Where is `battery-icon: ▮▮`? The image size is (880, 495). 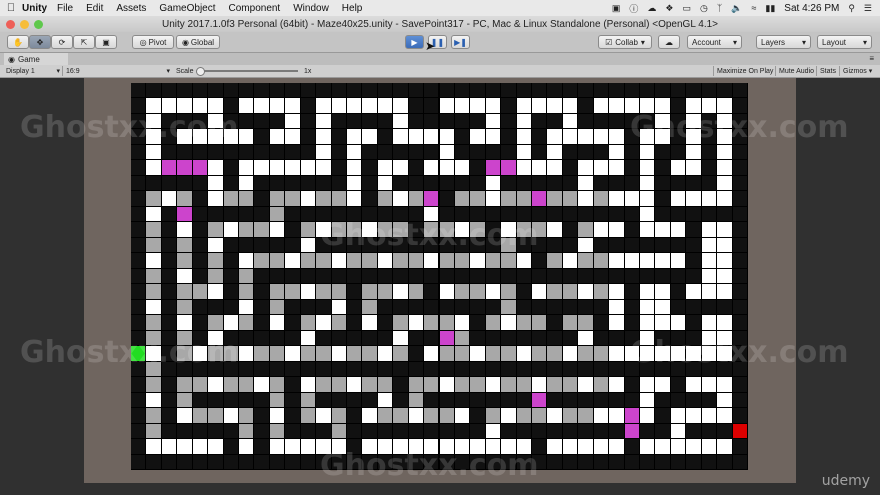 battery-icon: ▮▮ is located at coordinates (770, 8).